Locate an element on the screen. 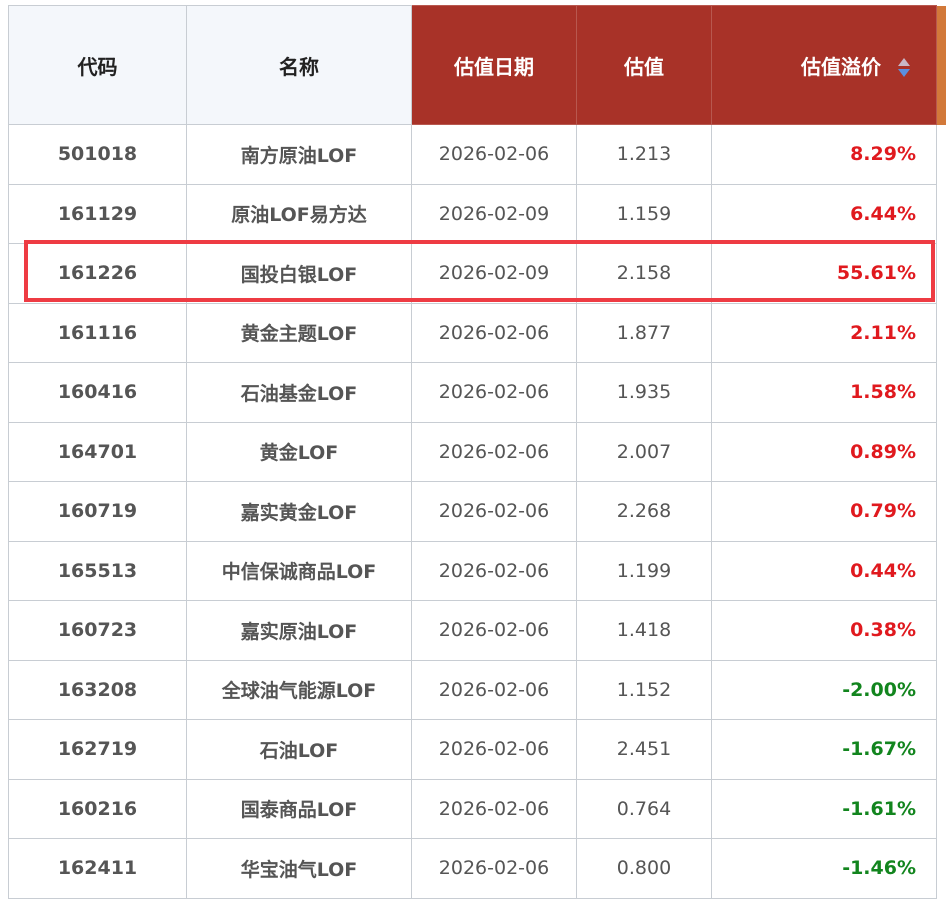 This screenshot has width=946, height=918. header-premium-label: 估值溢价 is located at coordinates (841, 66).